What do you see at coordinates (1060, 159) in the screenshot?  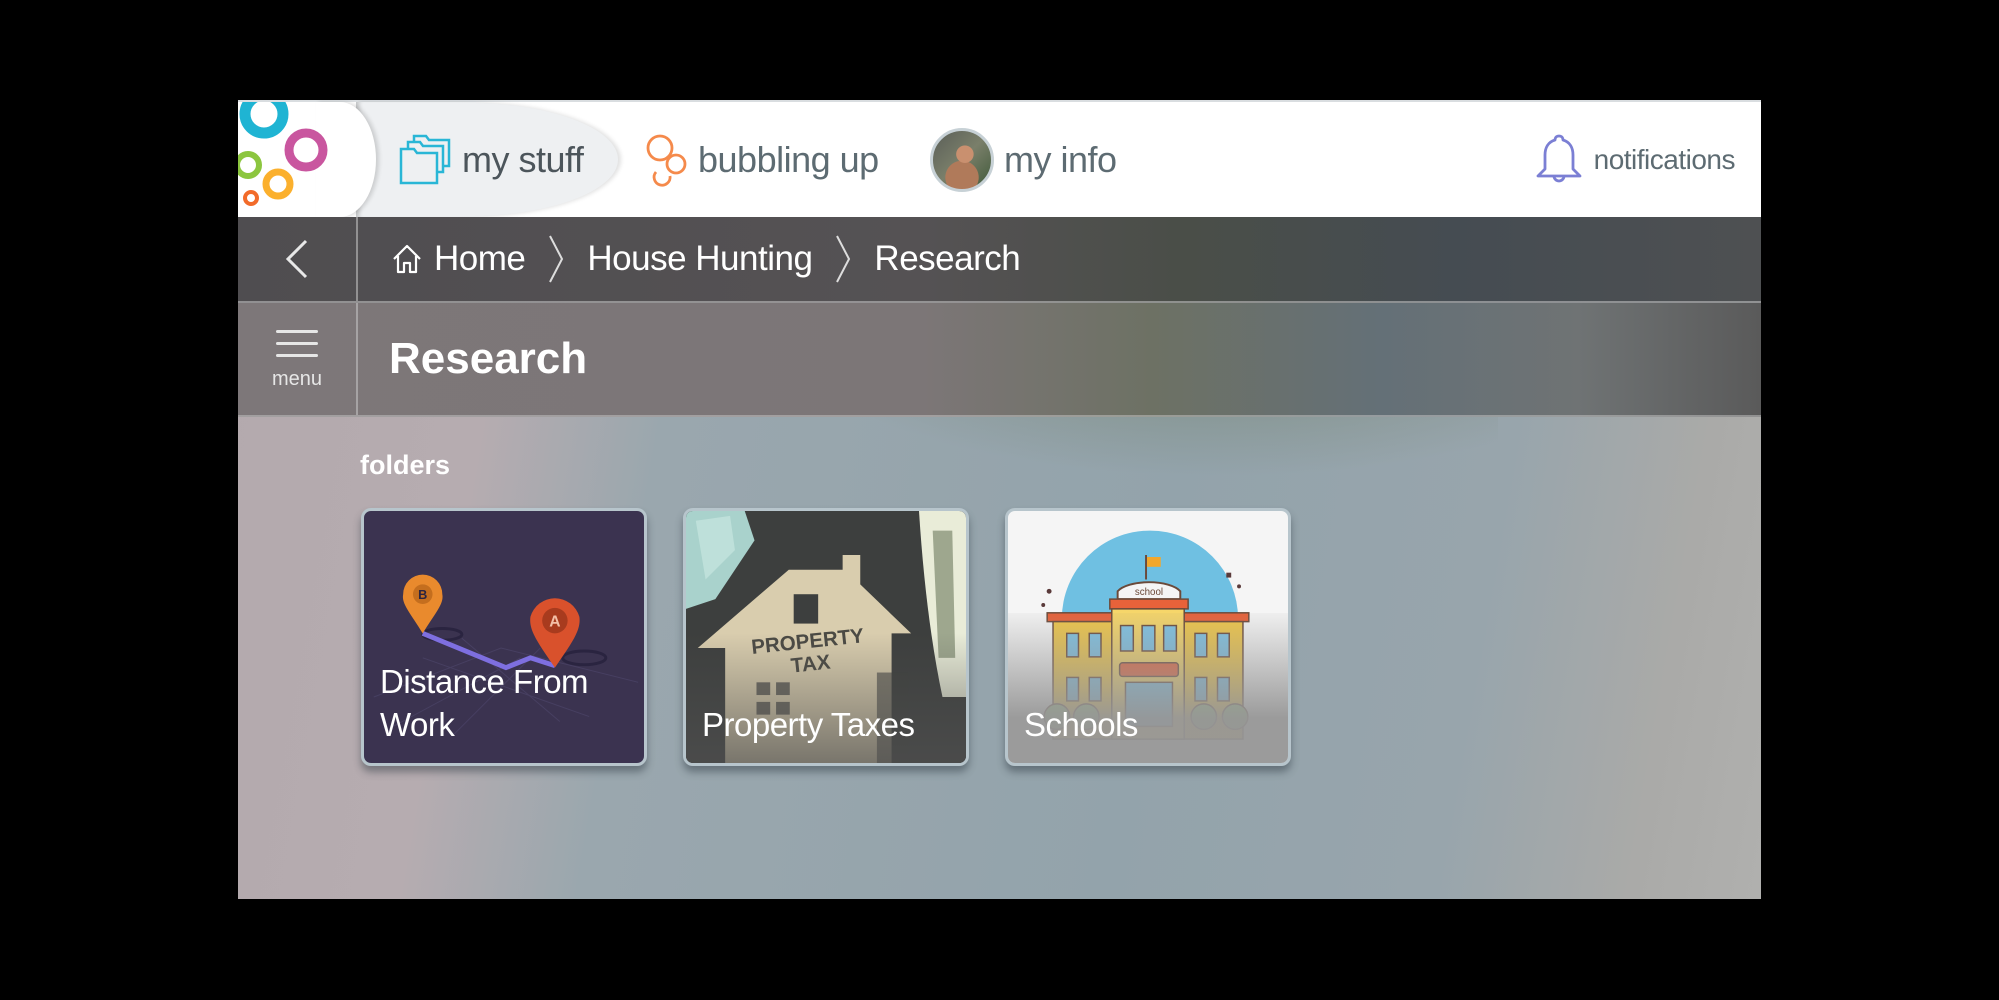 I see `tab-my-info-label: my info` at bounding box center [1060, 159].